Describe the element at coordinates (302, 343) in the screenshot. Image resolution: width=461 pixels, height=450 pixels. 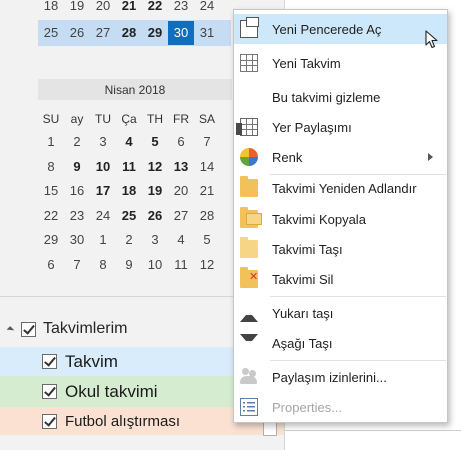
I see `menu-item-label: Aşağı Taşı` at that location.